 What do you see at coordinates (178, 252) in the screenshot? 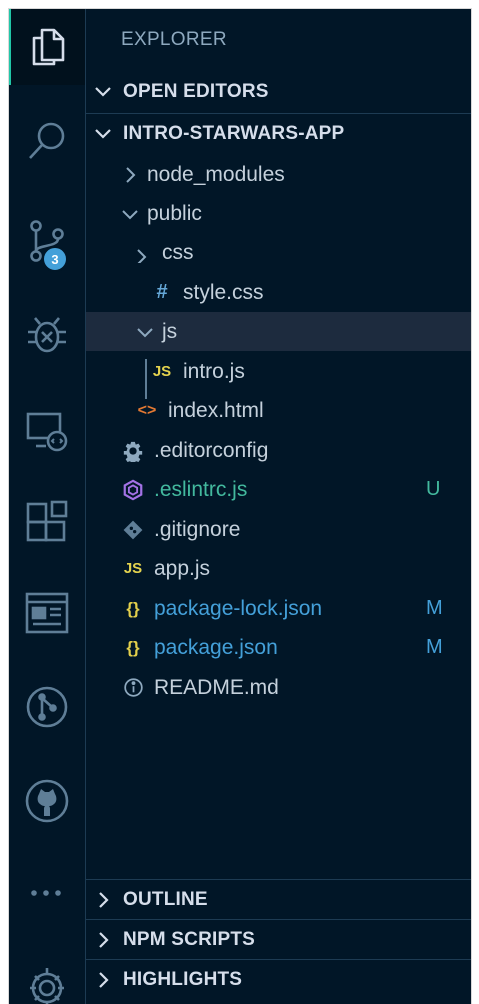
I see `tree-item-label: css` at bounding box center [178, 252].